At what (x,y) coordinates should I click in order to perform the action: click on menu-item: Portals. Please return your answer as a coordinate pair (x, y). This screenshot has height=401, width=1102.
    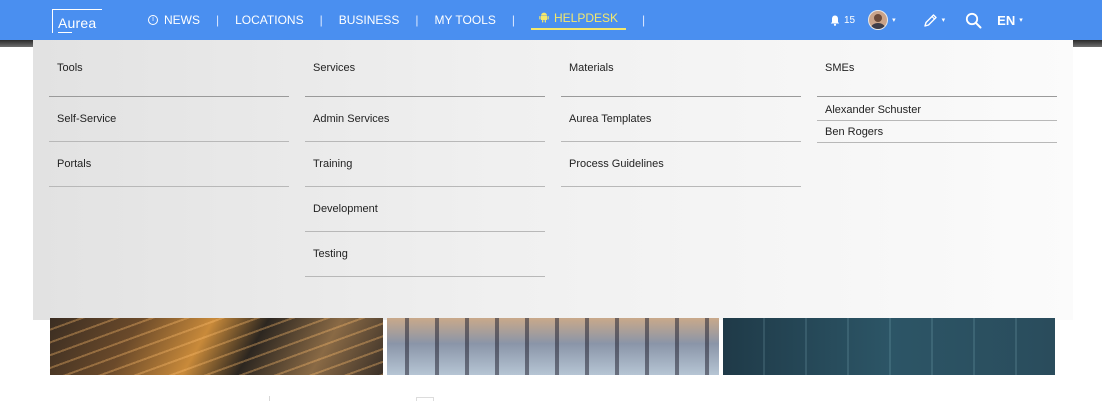
    Looking at the image, I should click on (169, 164).